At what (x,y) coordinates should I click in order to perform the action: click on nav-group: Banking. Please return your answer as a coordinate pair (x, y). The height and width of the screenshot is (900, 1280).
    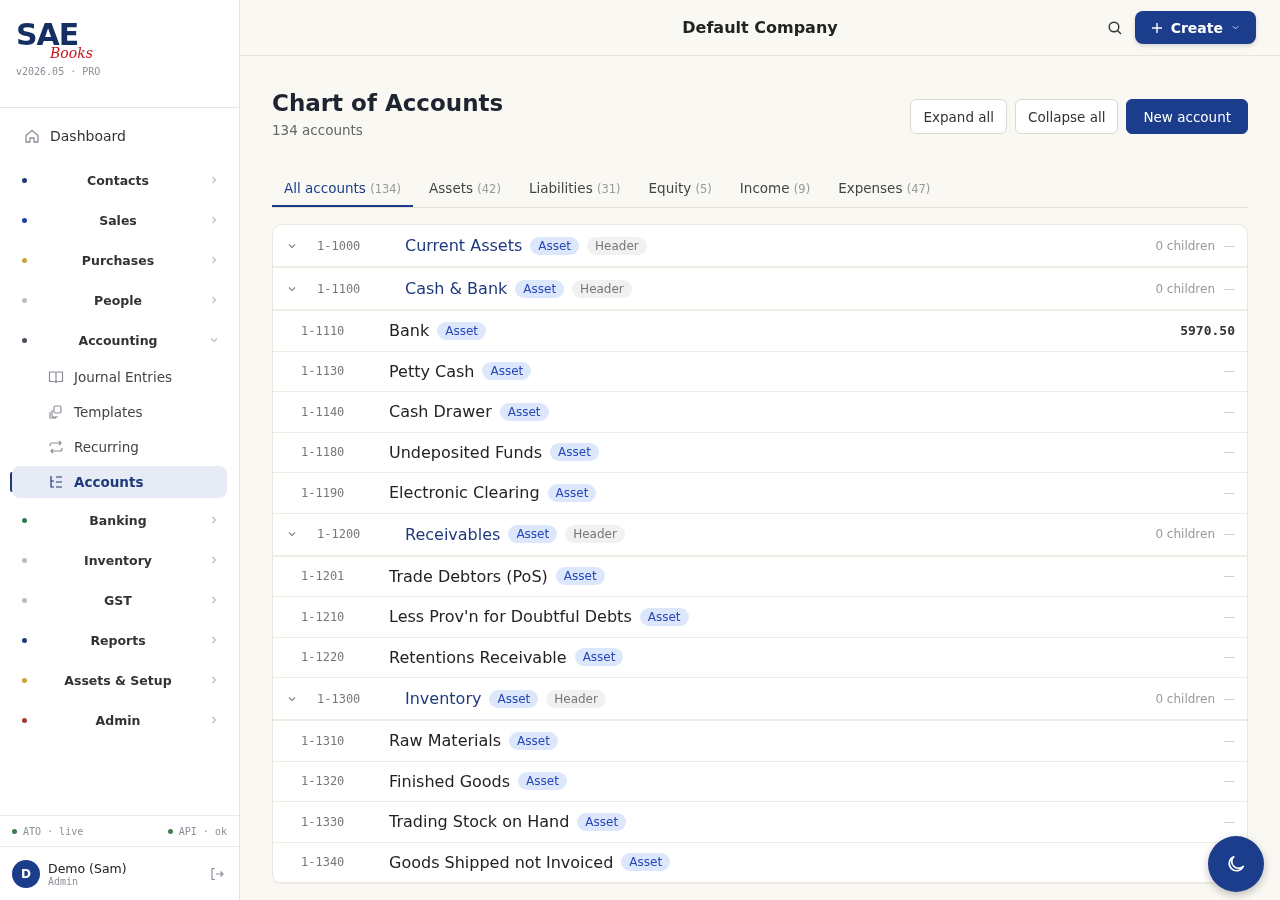
    Looking at the image, I should click on (119, 520).